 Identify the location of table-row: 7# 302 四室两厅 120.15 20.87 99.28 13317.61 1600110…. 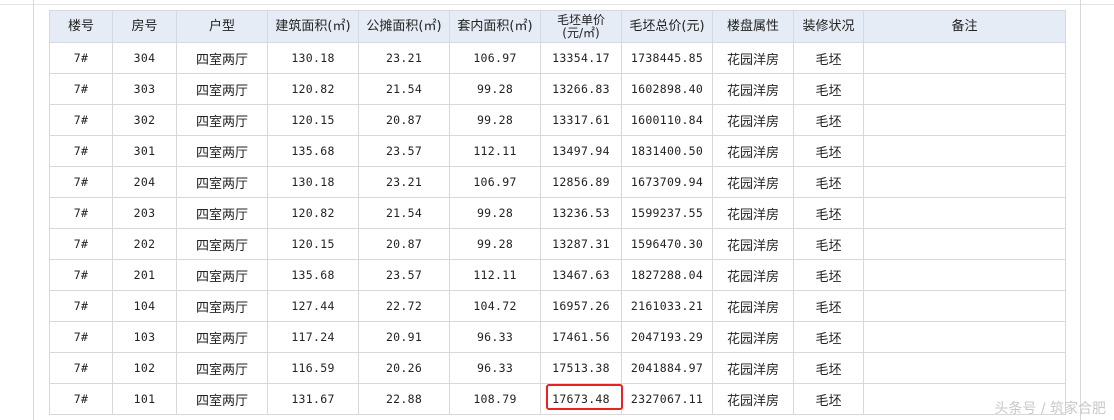
(557, 120).